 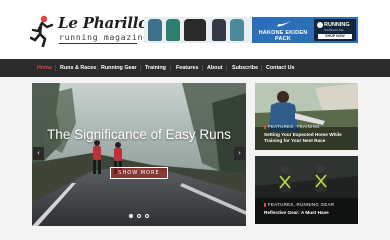 What do you see at coordinates (284, 24) in the screenshot?
I see `swoosh-logo-icon` at bounding box center [284, 24].